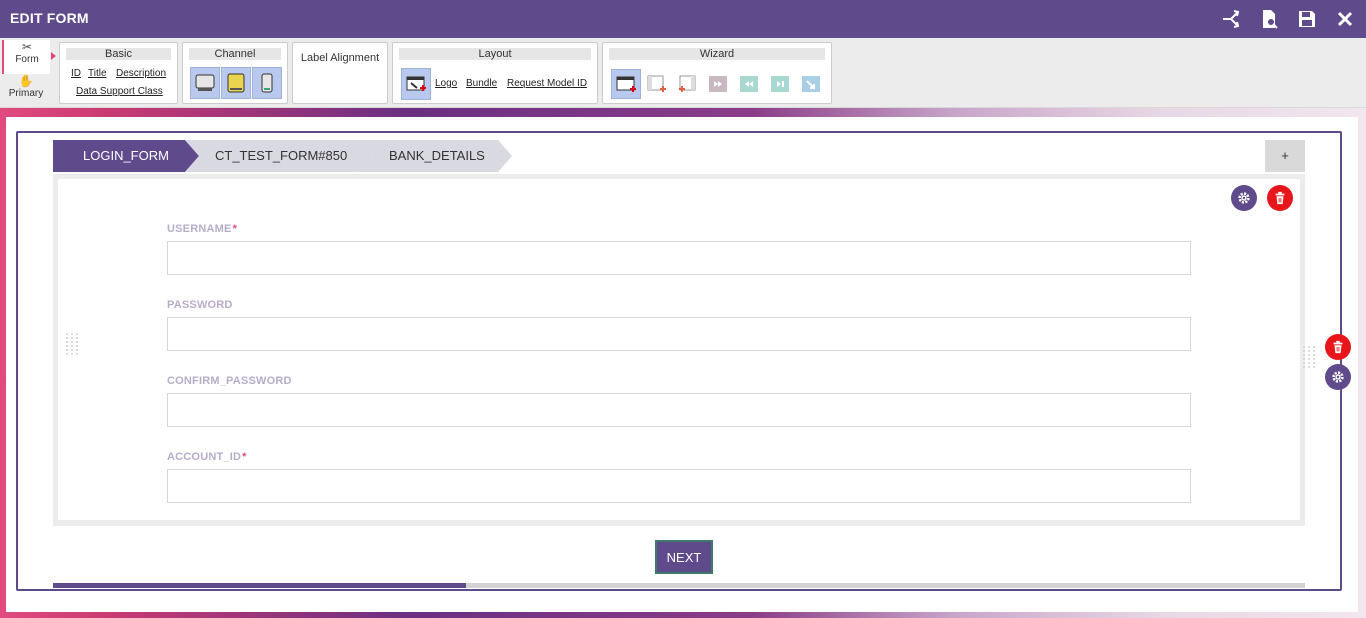 The height and width of the screenshot is (618, 1366). I want to click on next-button: NEXT, so click(684, 557).